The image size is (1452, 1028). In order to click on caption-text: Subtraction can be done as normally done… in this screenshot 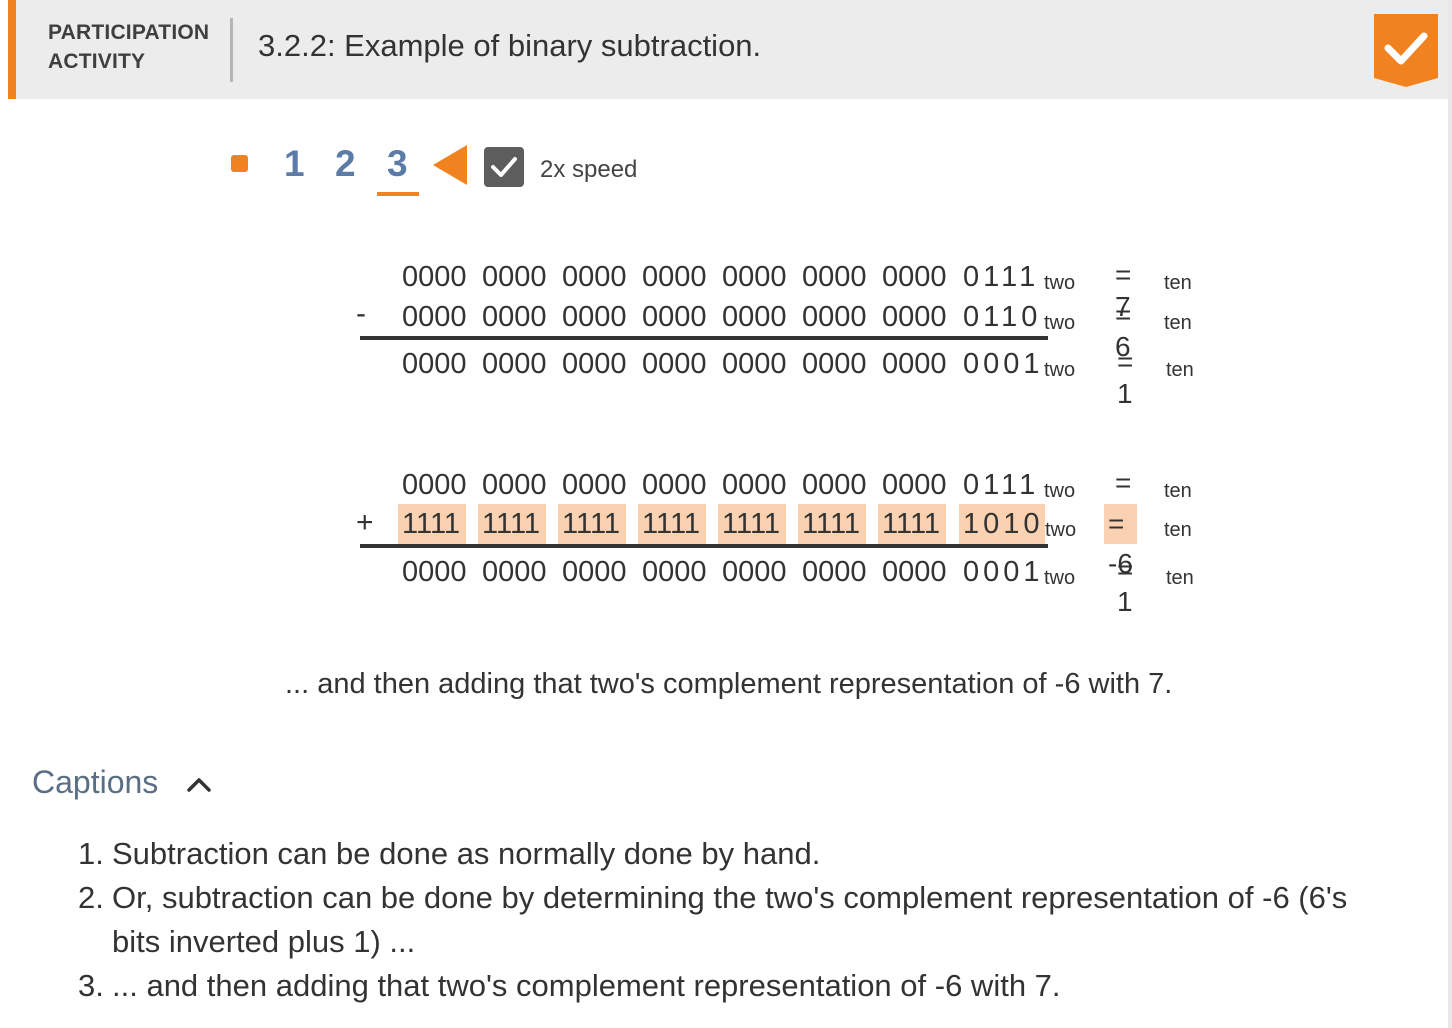, I will do `click(466, 853)`.